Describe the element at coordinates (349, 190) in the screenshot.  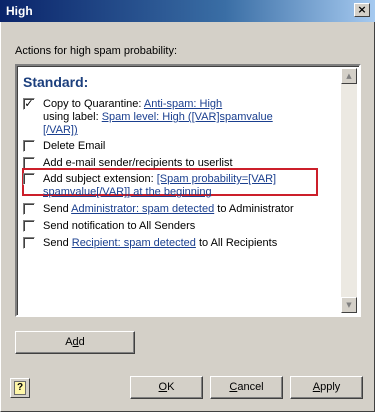
I see `vertical-scrollbar: ▲ ▼` at that location.